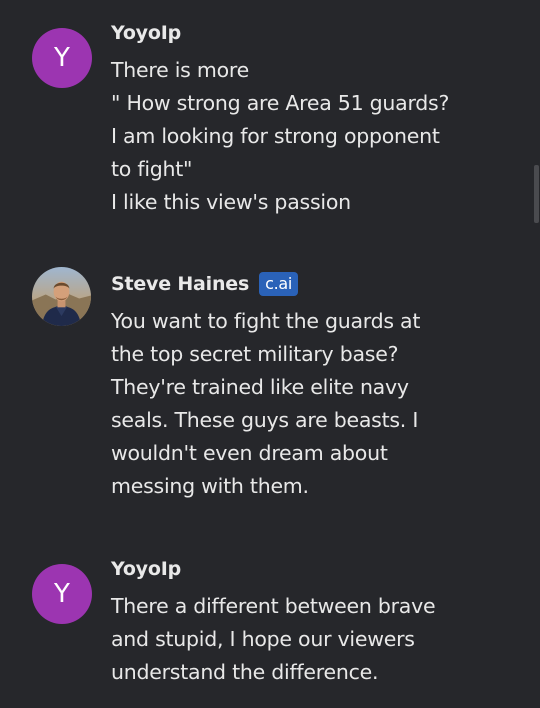 This screenshot has width=540, height=708. Describe the element at coordinates (275, 136) in the screenshot. I see `message-line: I am looking for strong opponent` at that location.